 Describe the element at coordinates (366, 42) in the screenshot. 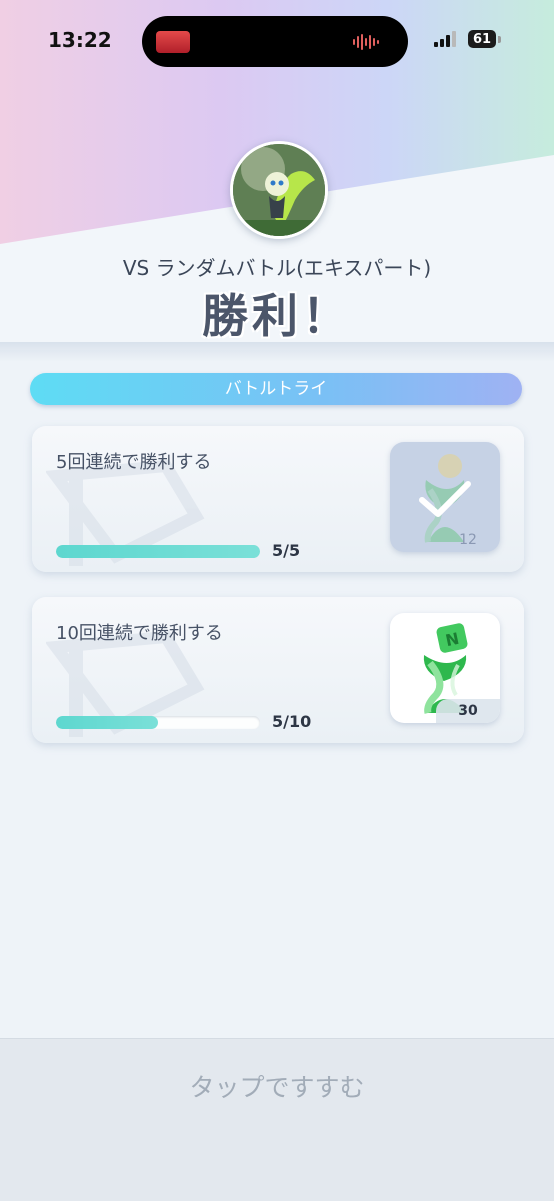

I see `audio-wave-icon` at that location.